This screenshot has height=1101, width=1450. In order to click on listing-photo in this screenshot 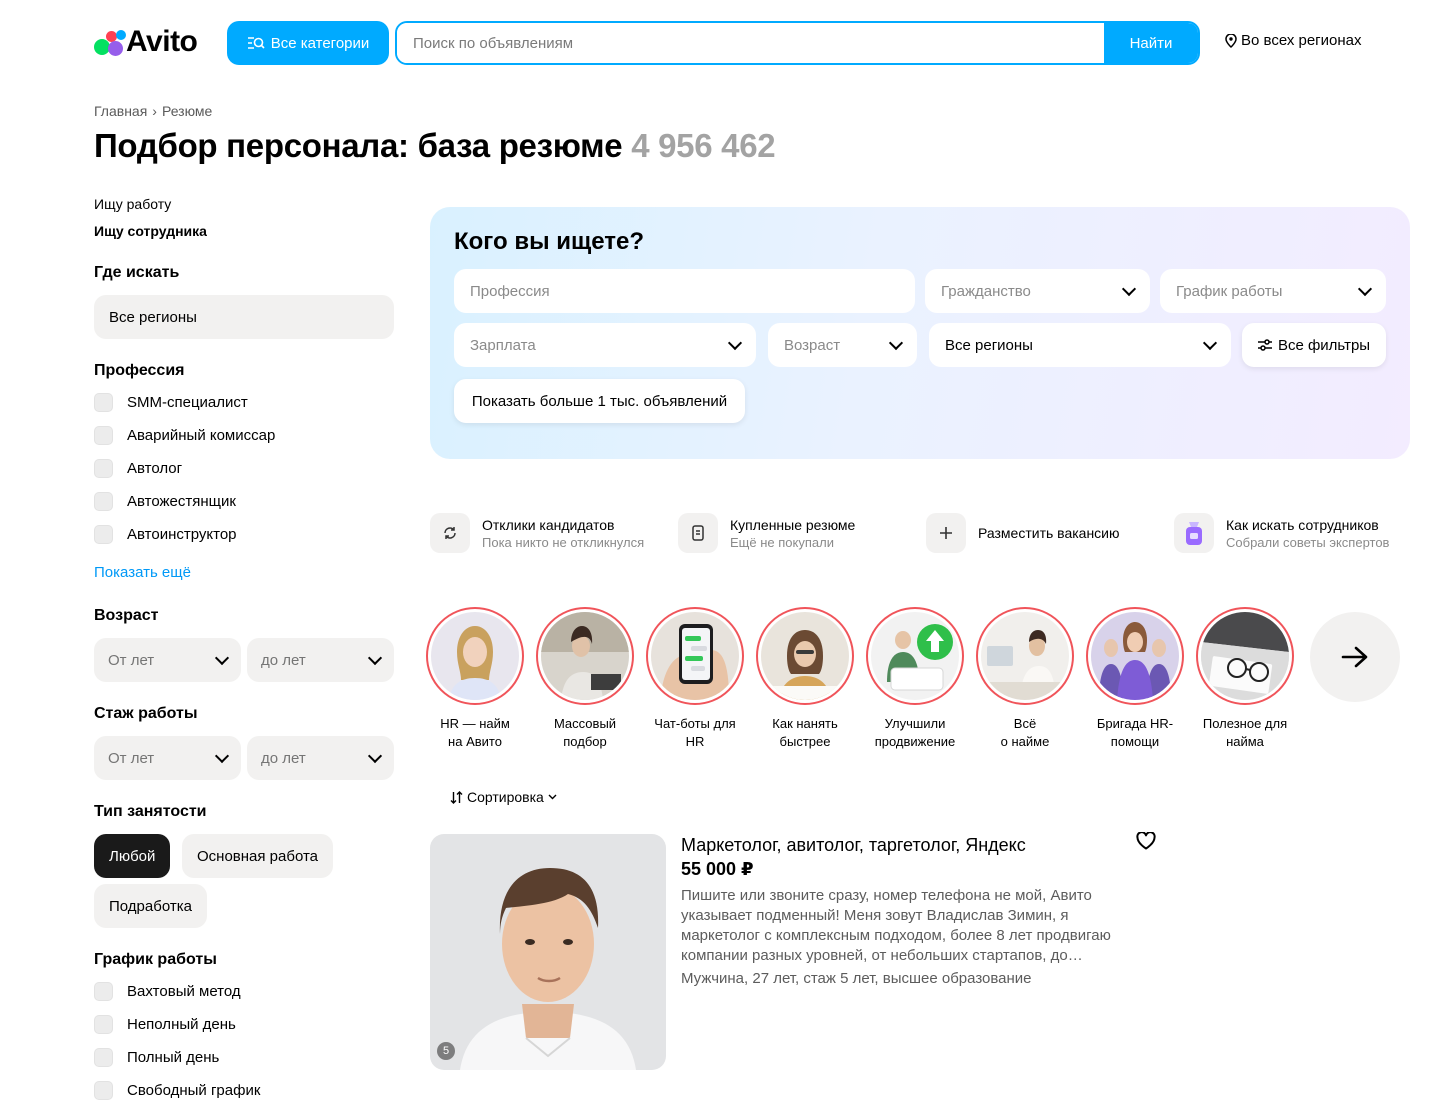, I will do `click(548, 952)`.